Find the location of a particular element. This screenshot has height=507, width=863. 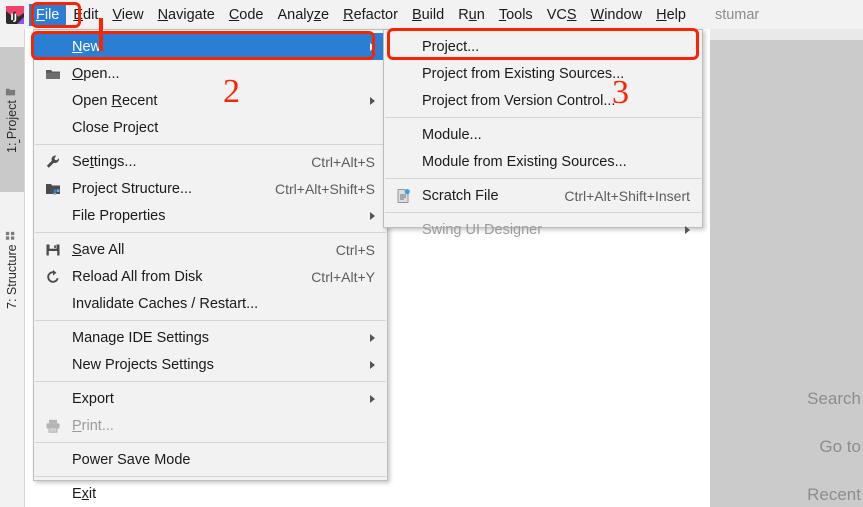

menu-item-settings: Settings... Ctrl+Alt+S is located at coordinates (210, 161).